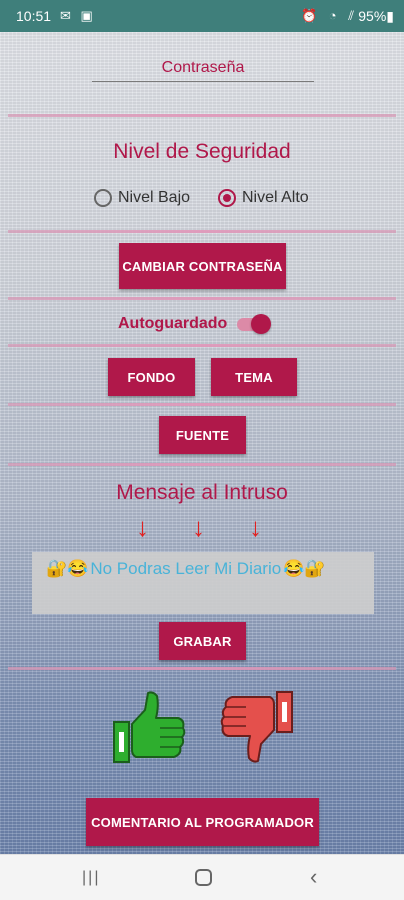 This screenshot has height=900, width=404. What do you see at coordinates (91, 878) in the screenshot?
I see `recents-icon: |||` at bounding box center [91, 878].